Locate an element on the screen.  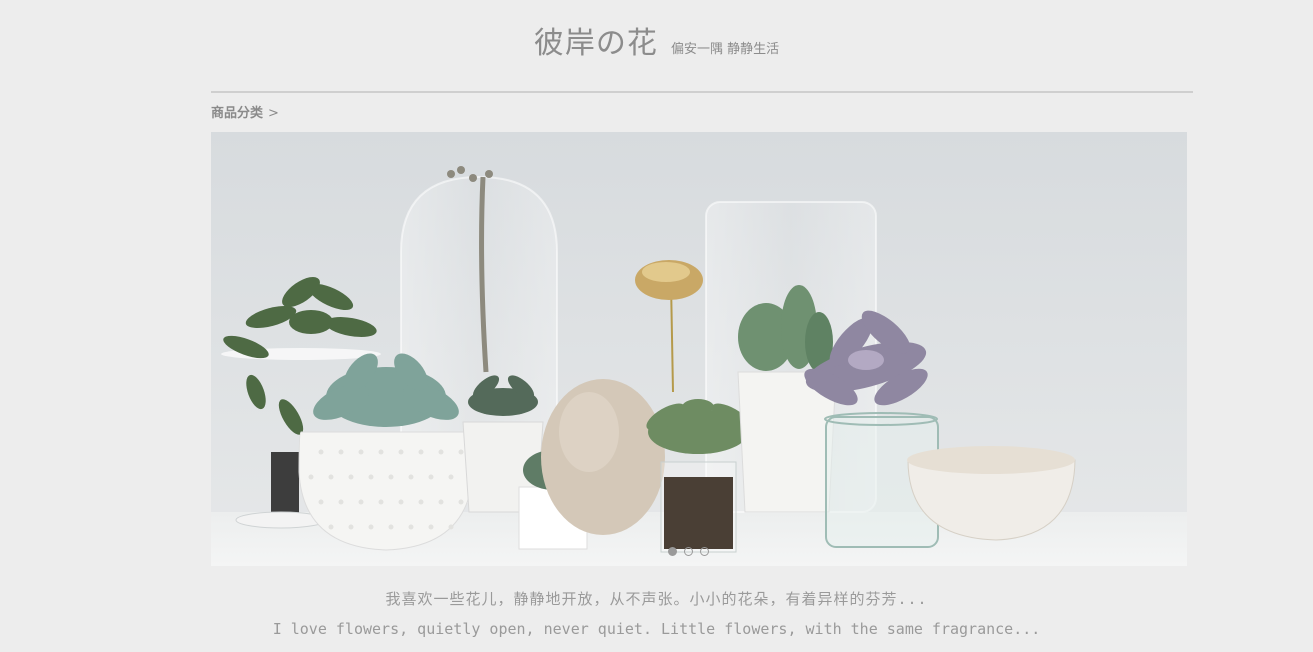
site-title: 彼岸の花 is located at coordinates (595, 43).